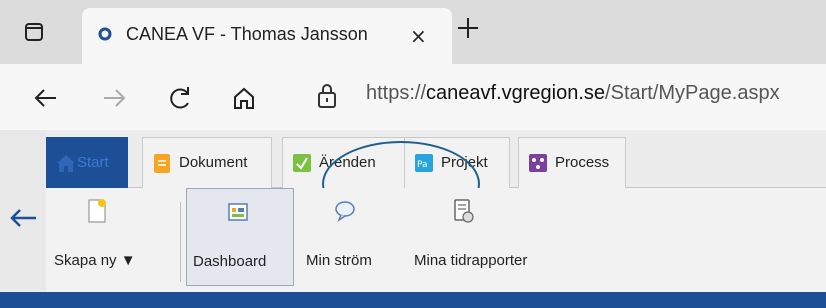  I want to click on url-host: caneavf.vgregion.se, so click(516, 93).